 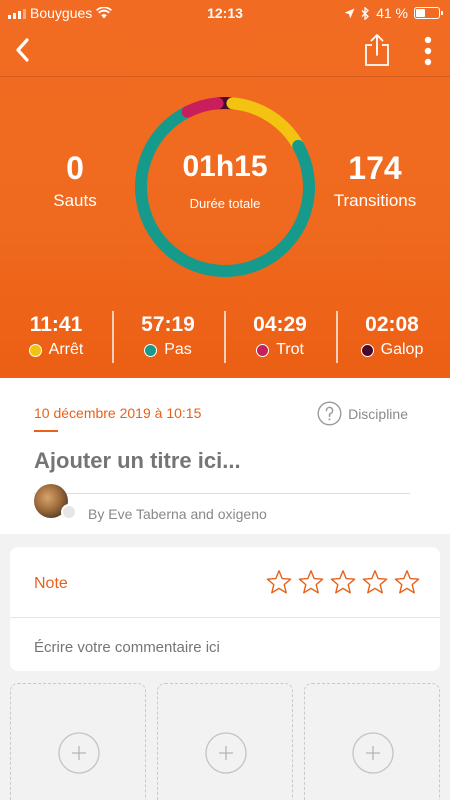 I want to click on transitions-stat: 174 Transitions, so click(x=375, y=180).